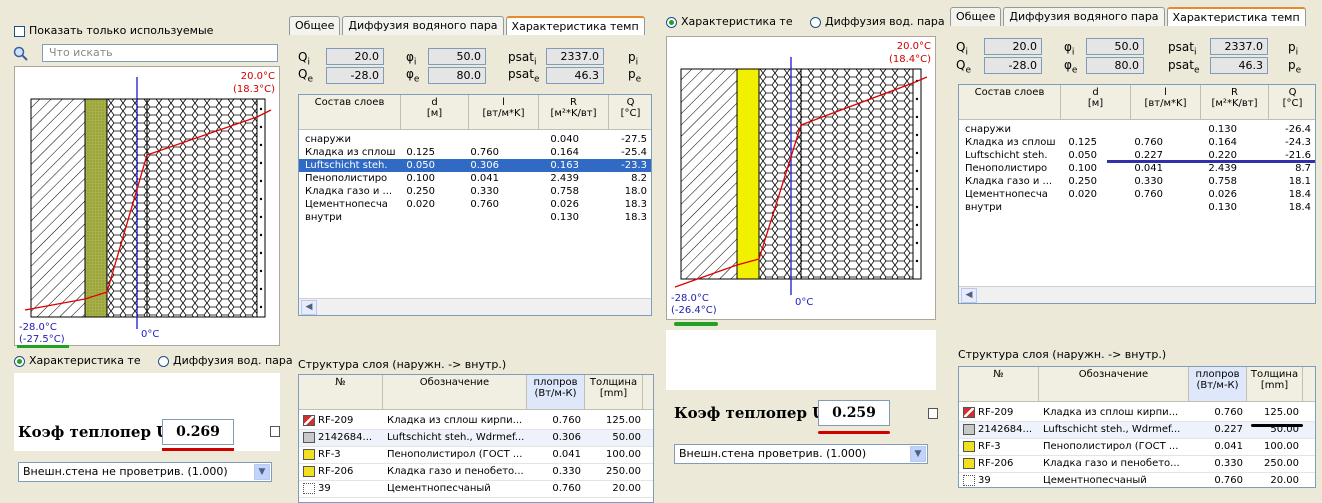  Describe the element at coordinates (457, 56) in the screenshot. I see `phii-value: 50.0` at that location.